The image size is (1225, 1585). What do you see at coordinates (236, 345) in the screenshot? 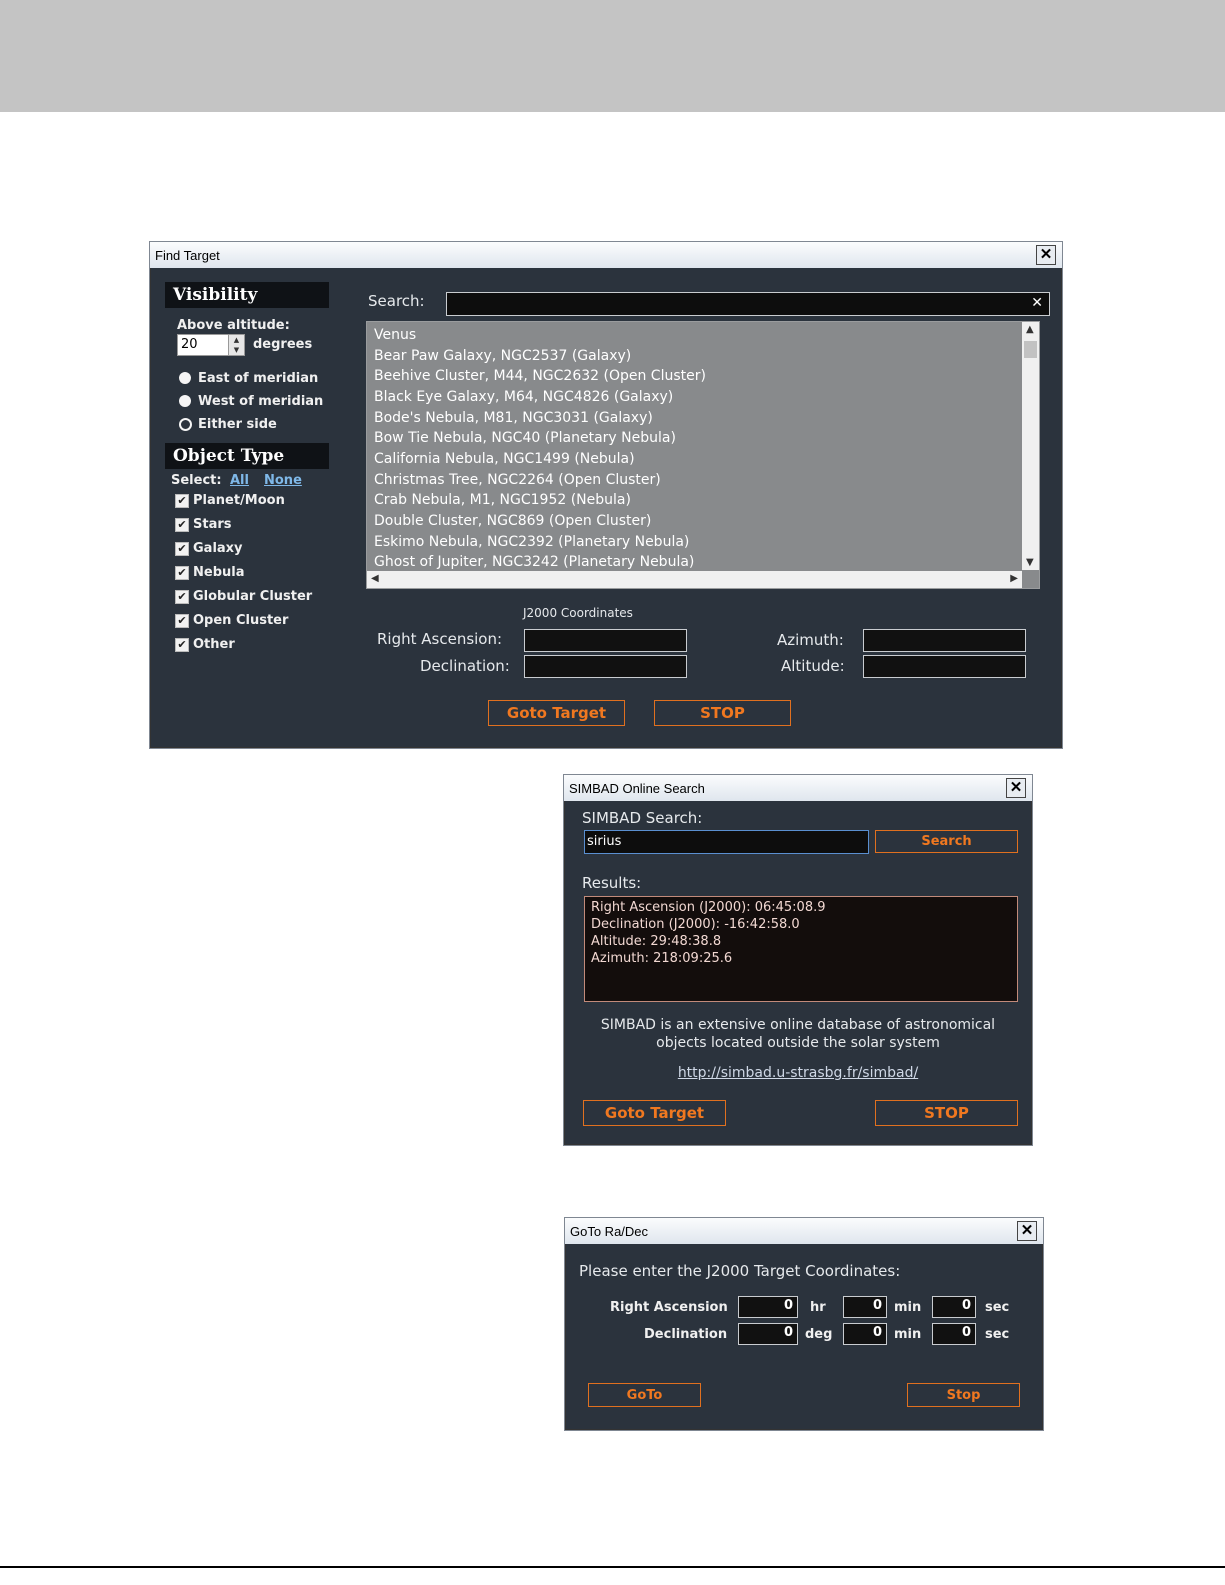
I see `spinner-arrows-icon: ▲ ▼` at bounding box center [236, 345].